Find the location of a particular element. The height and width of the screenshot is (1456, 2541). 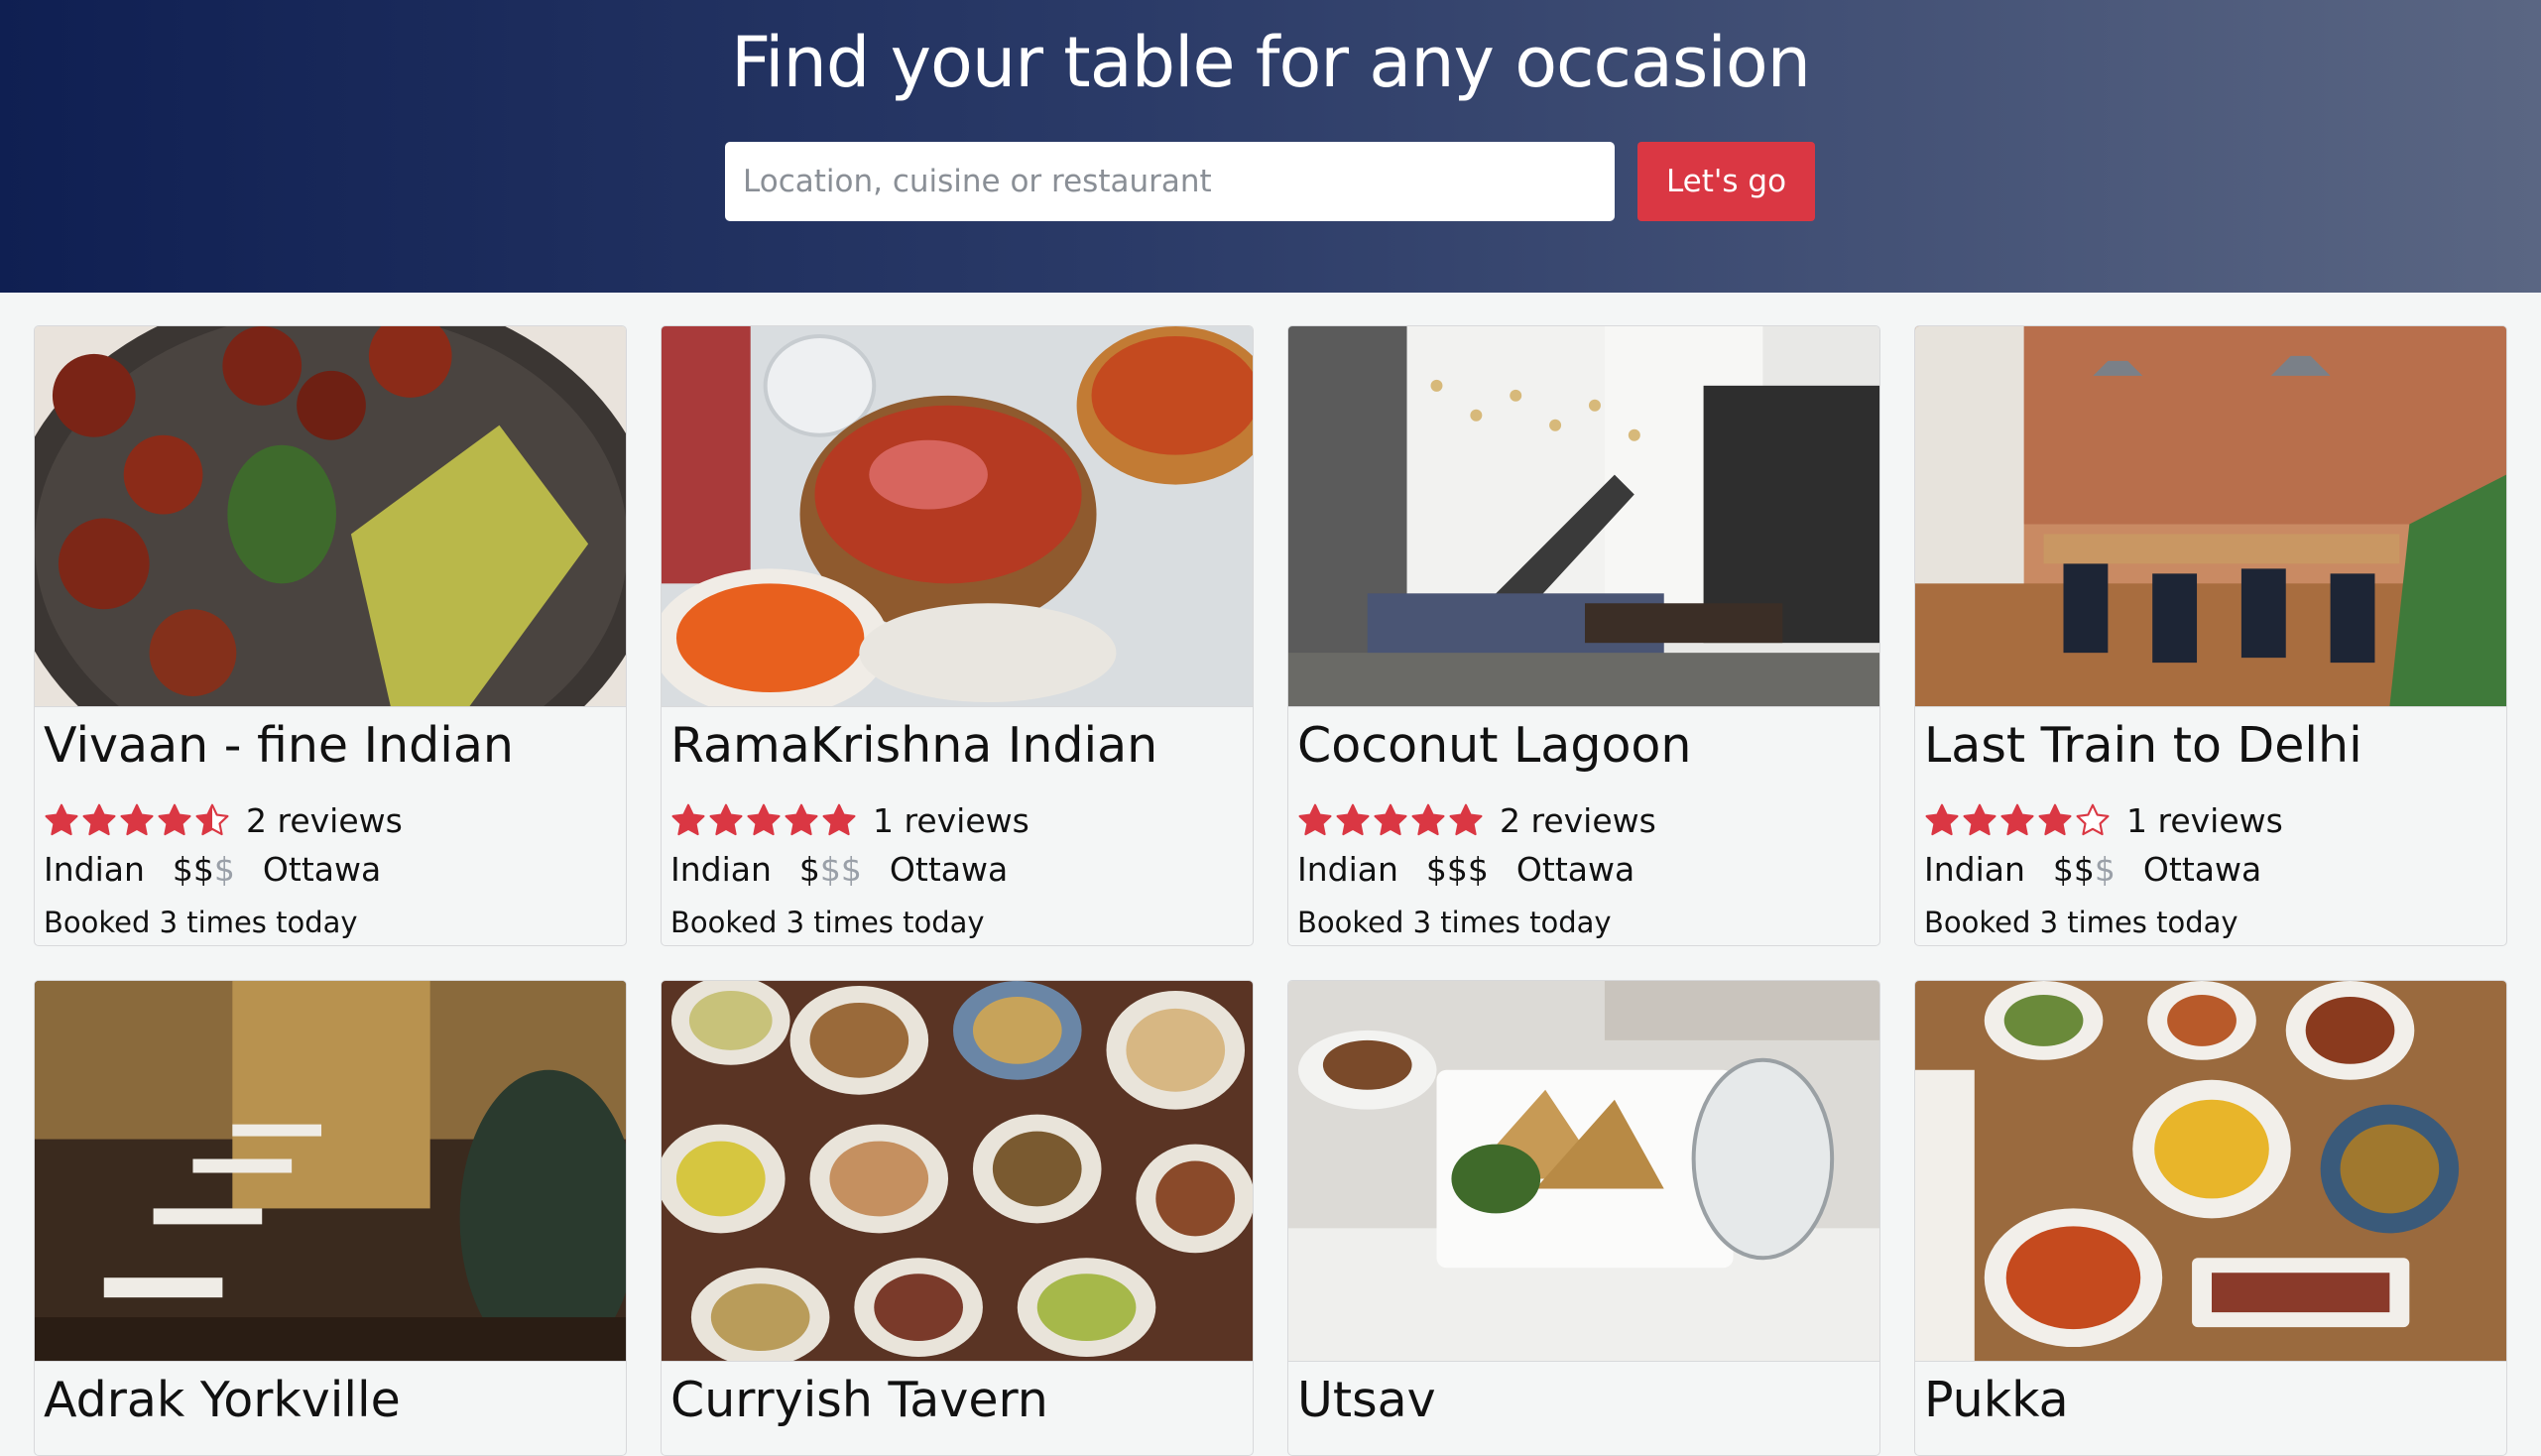

restaurant-name: Adrak Yorkville is located at coordinates (222, 1400).